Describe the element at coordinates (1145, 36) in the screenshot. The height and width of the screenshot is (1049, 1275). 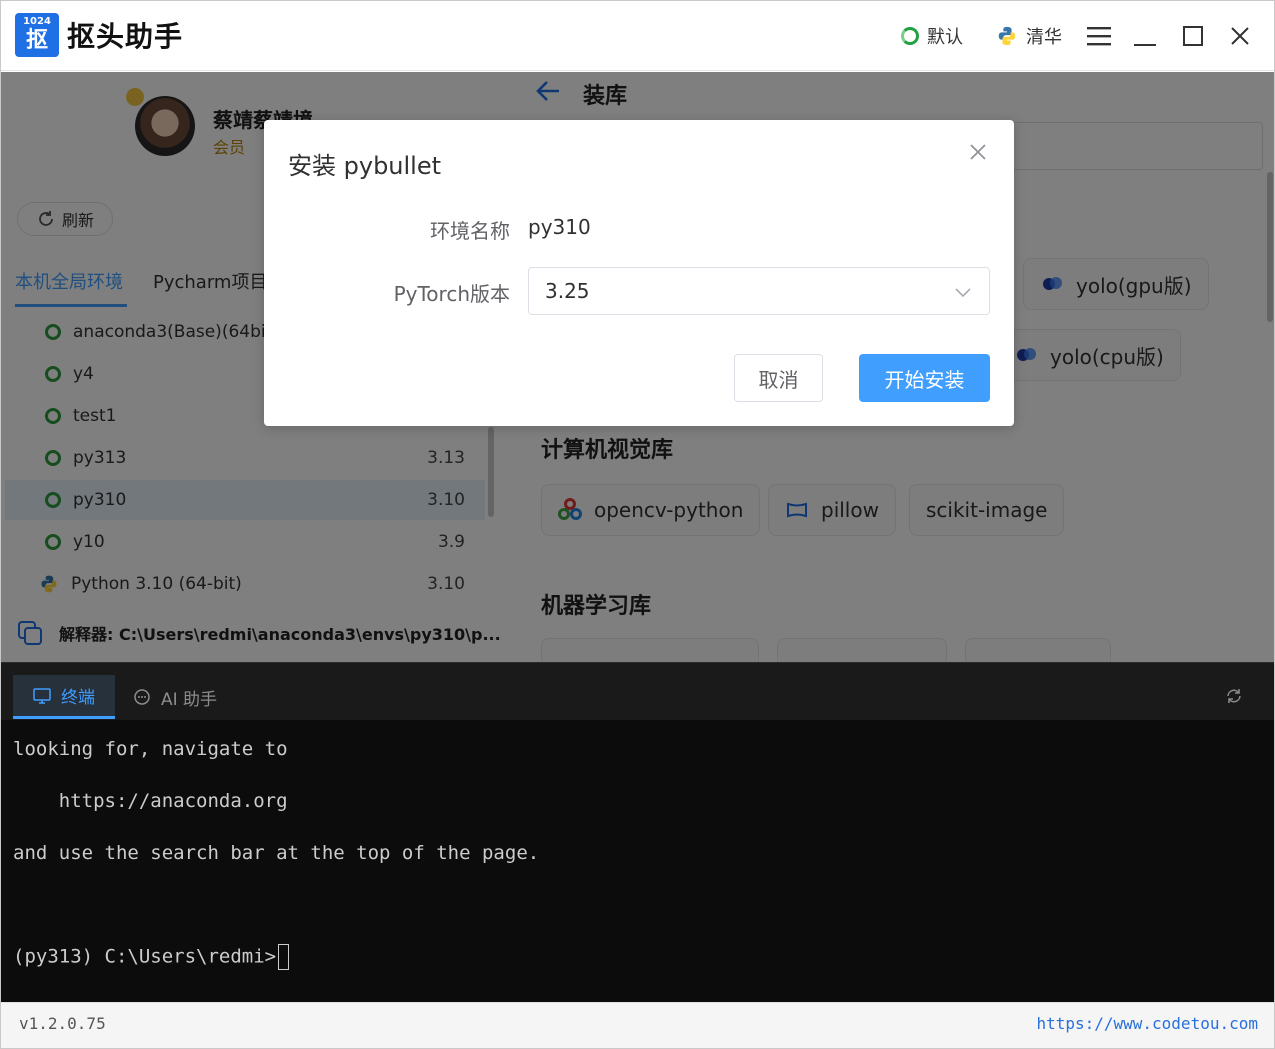
I see `minimize-button` at that location.